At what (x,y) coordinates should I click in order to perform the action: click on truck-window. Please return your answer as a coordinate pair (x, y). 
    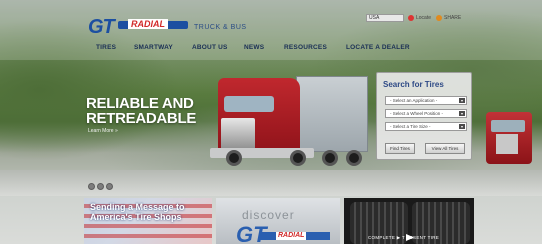
    Looking at the image, I should click on (249, 104).